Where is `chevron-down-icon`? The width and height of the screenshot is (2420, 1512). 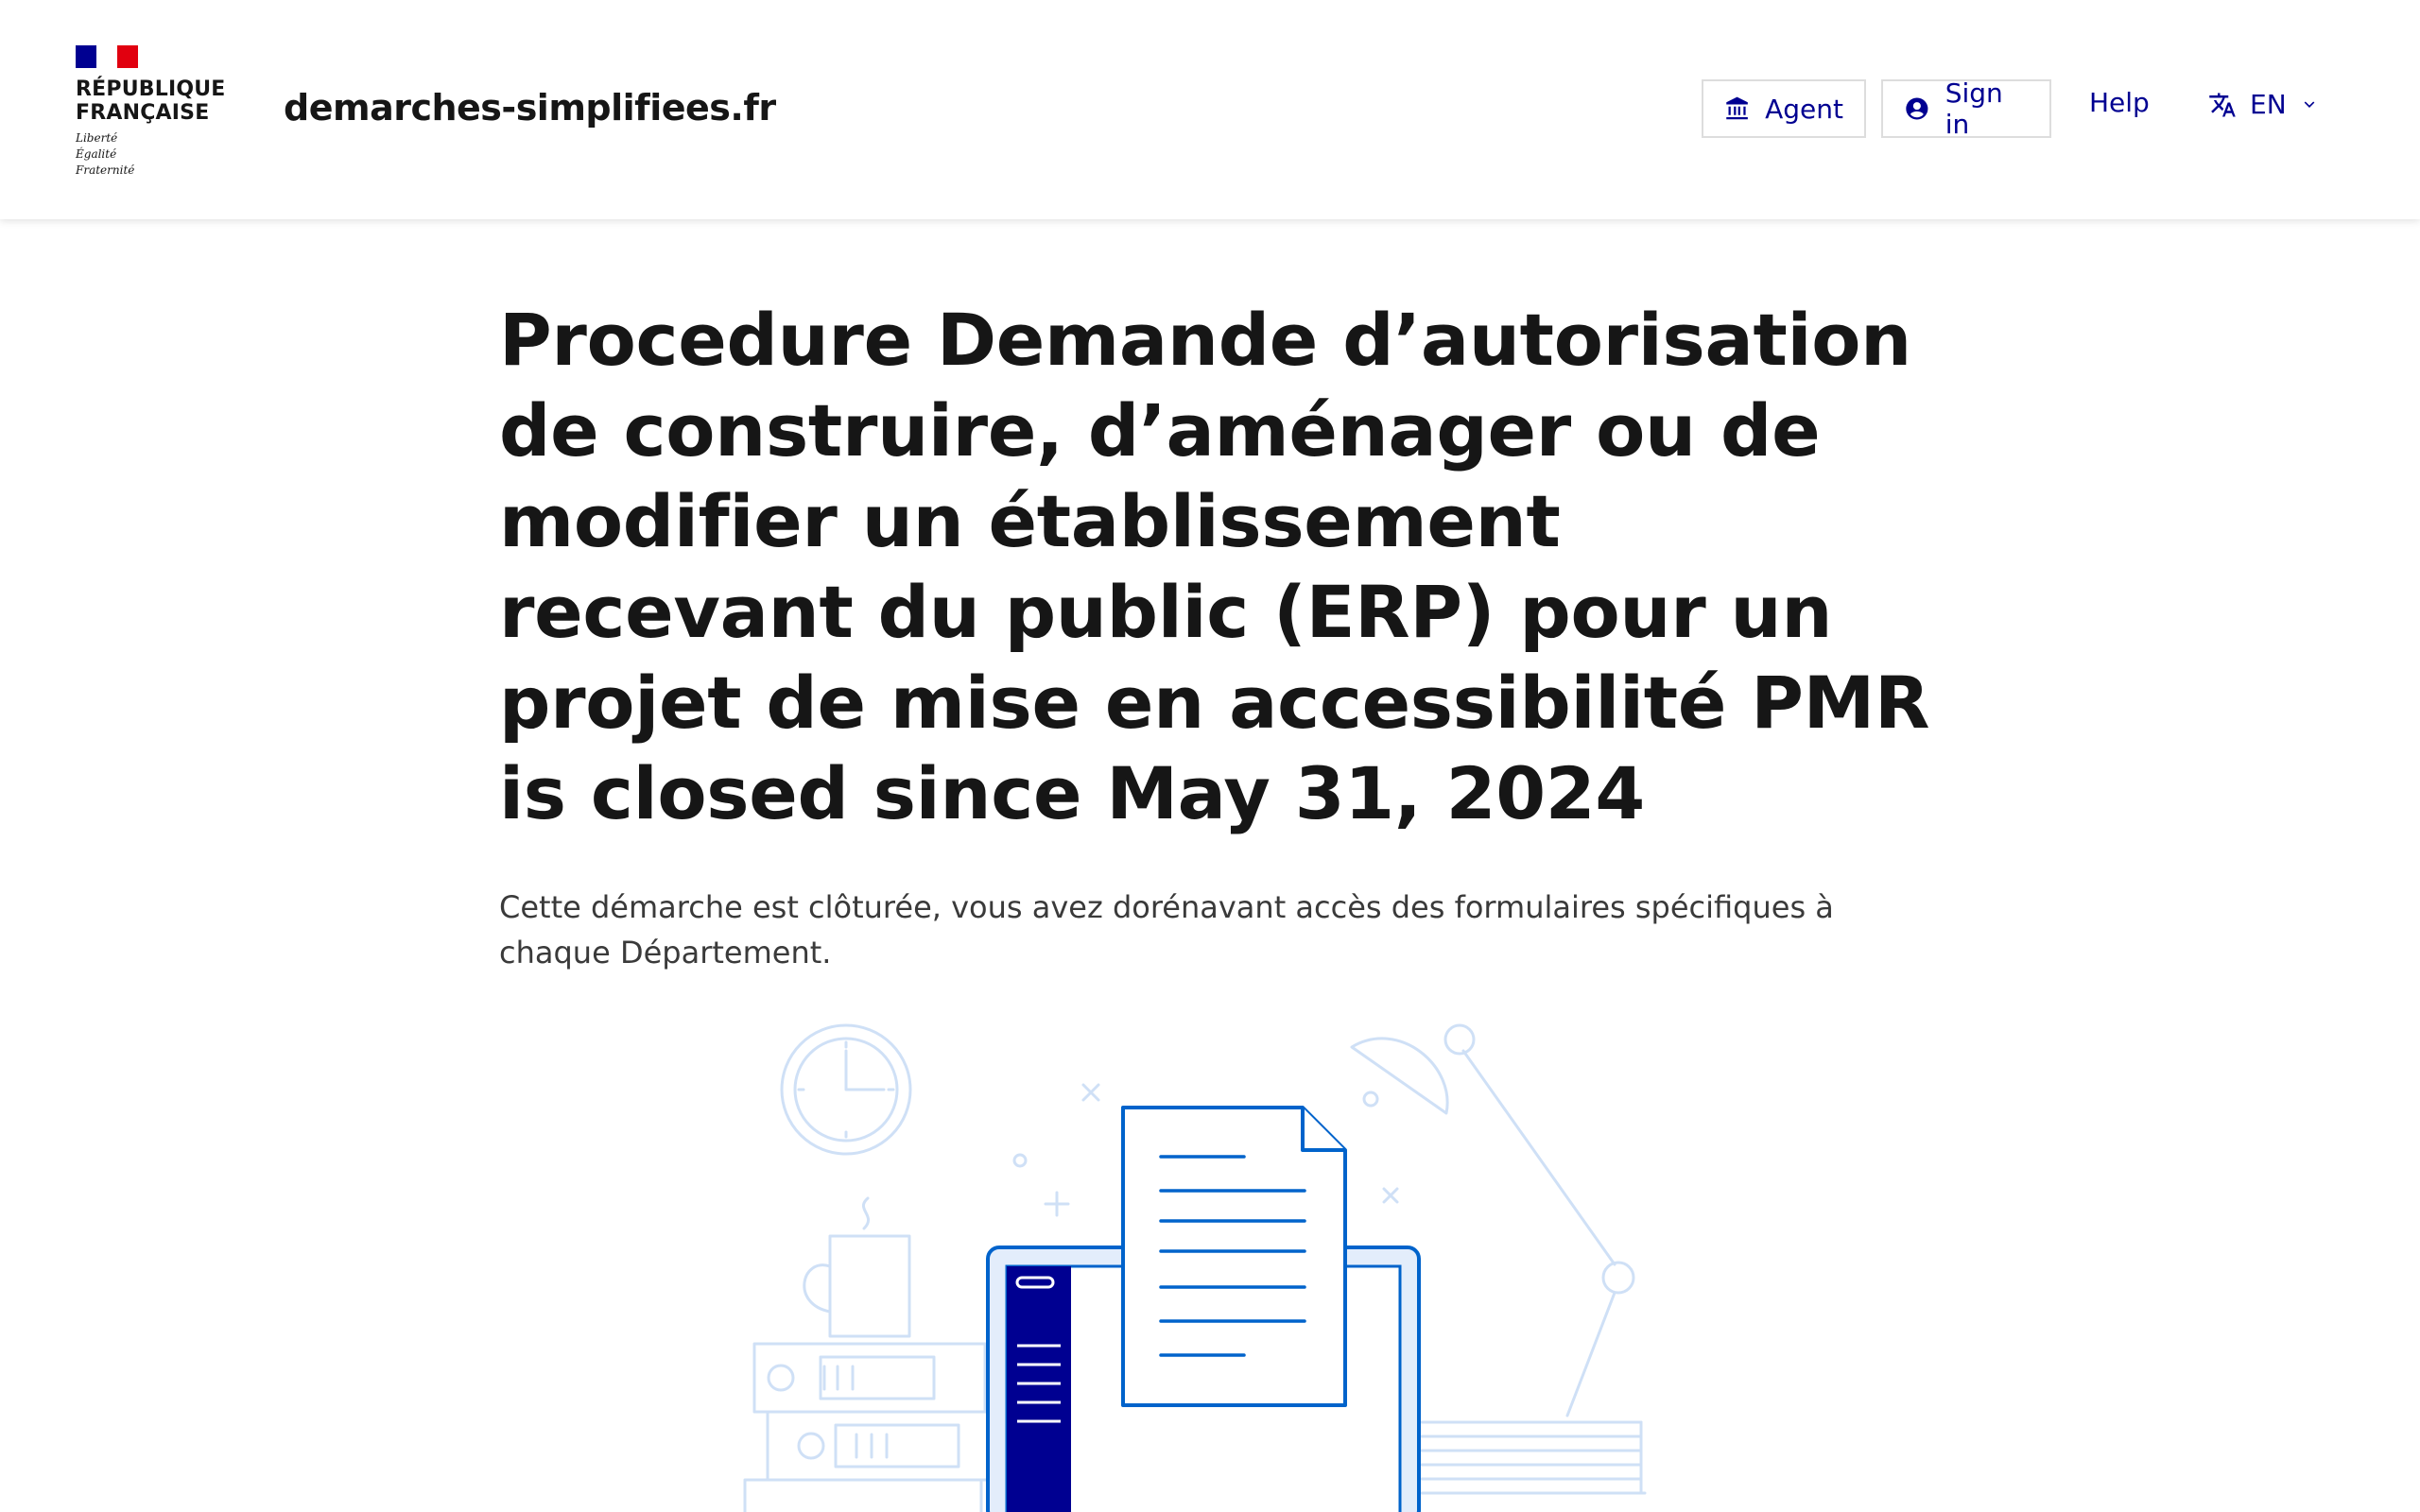
chevron-down-icon is located at coordinates (2309, 104).